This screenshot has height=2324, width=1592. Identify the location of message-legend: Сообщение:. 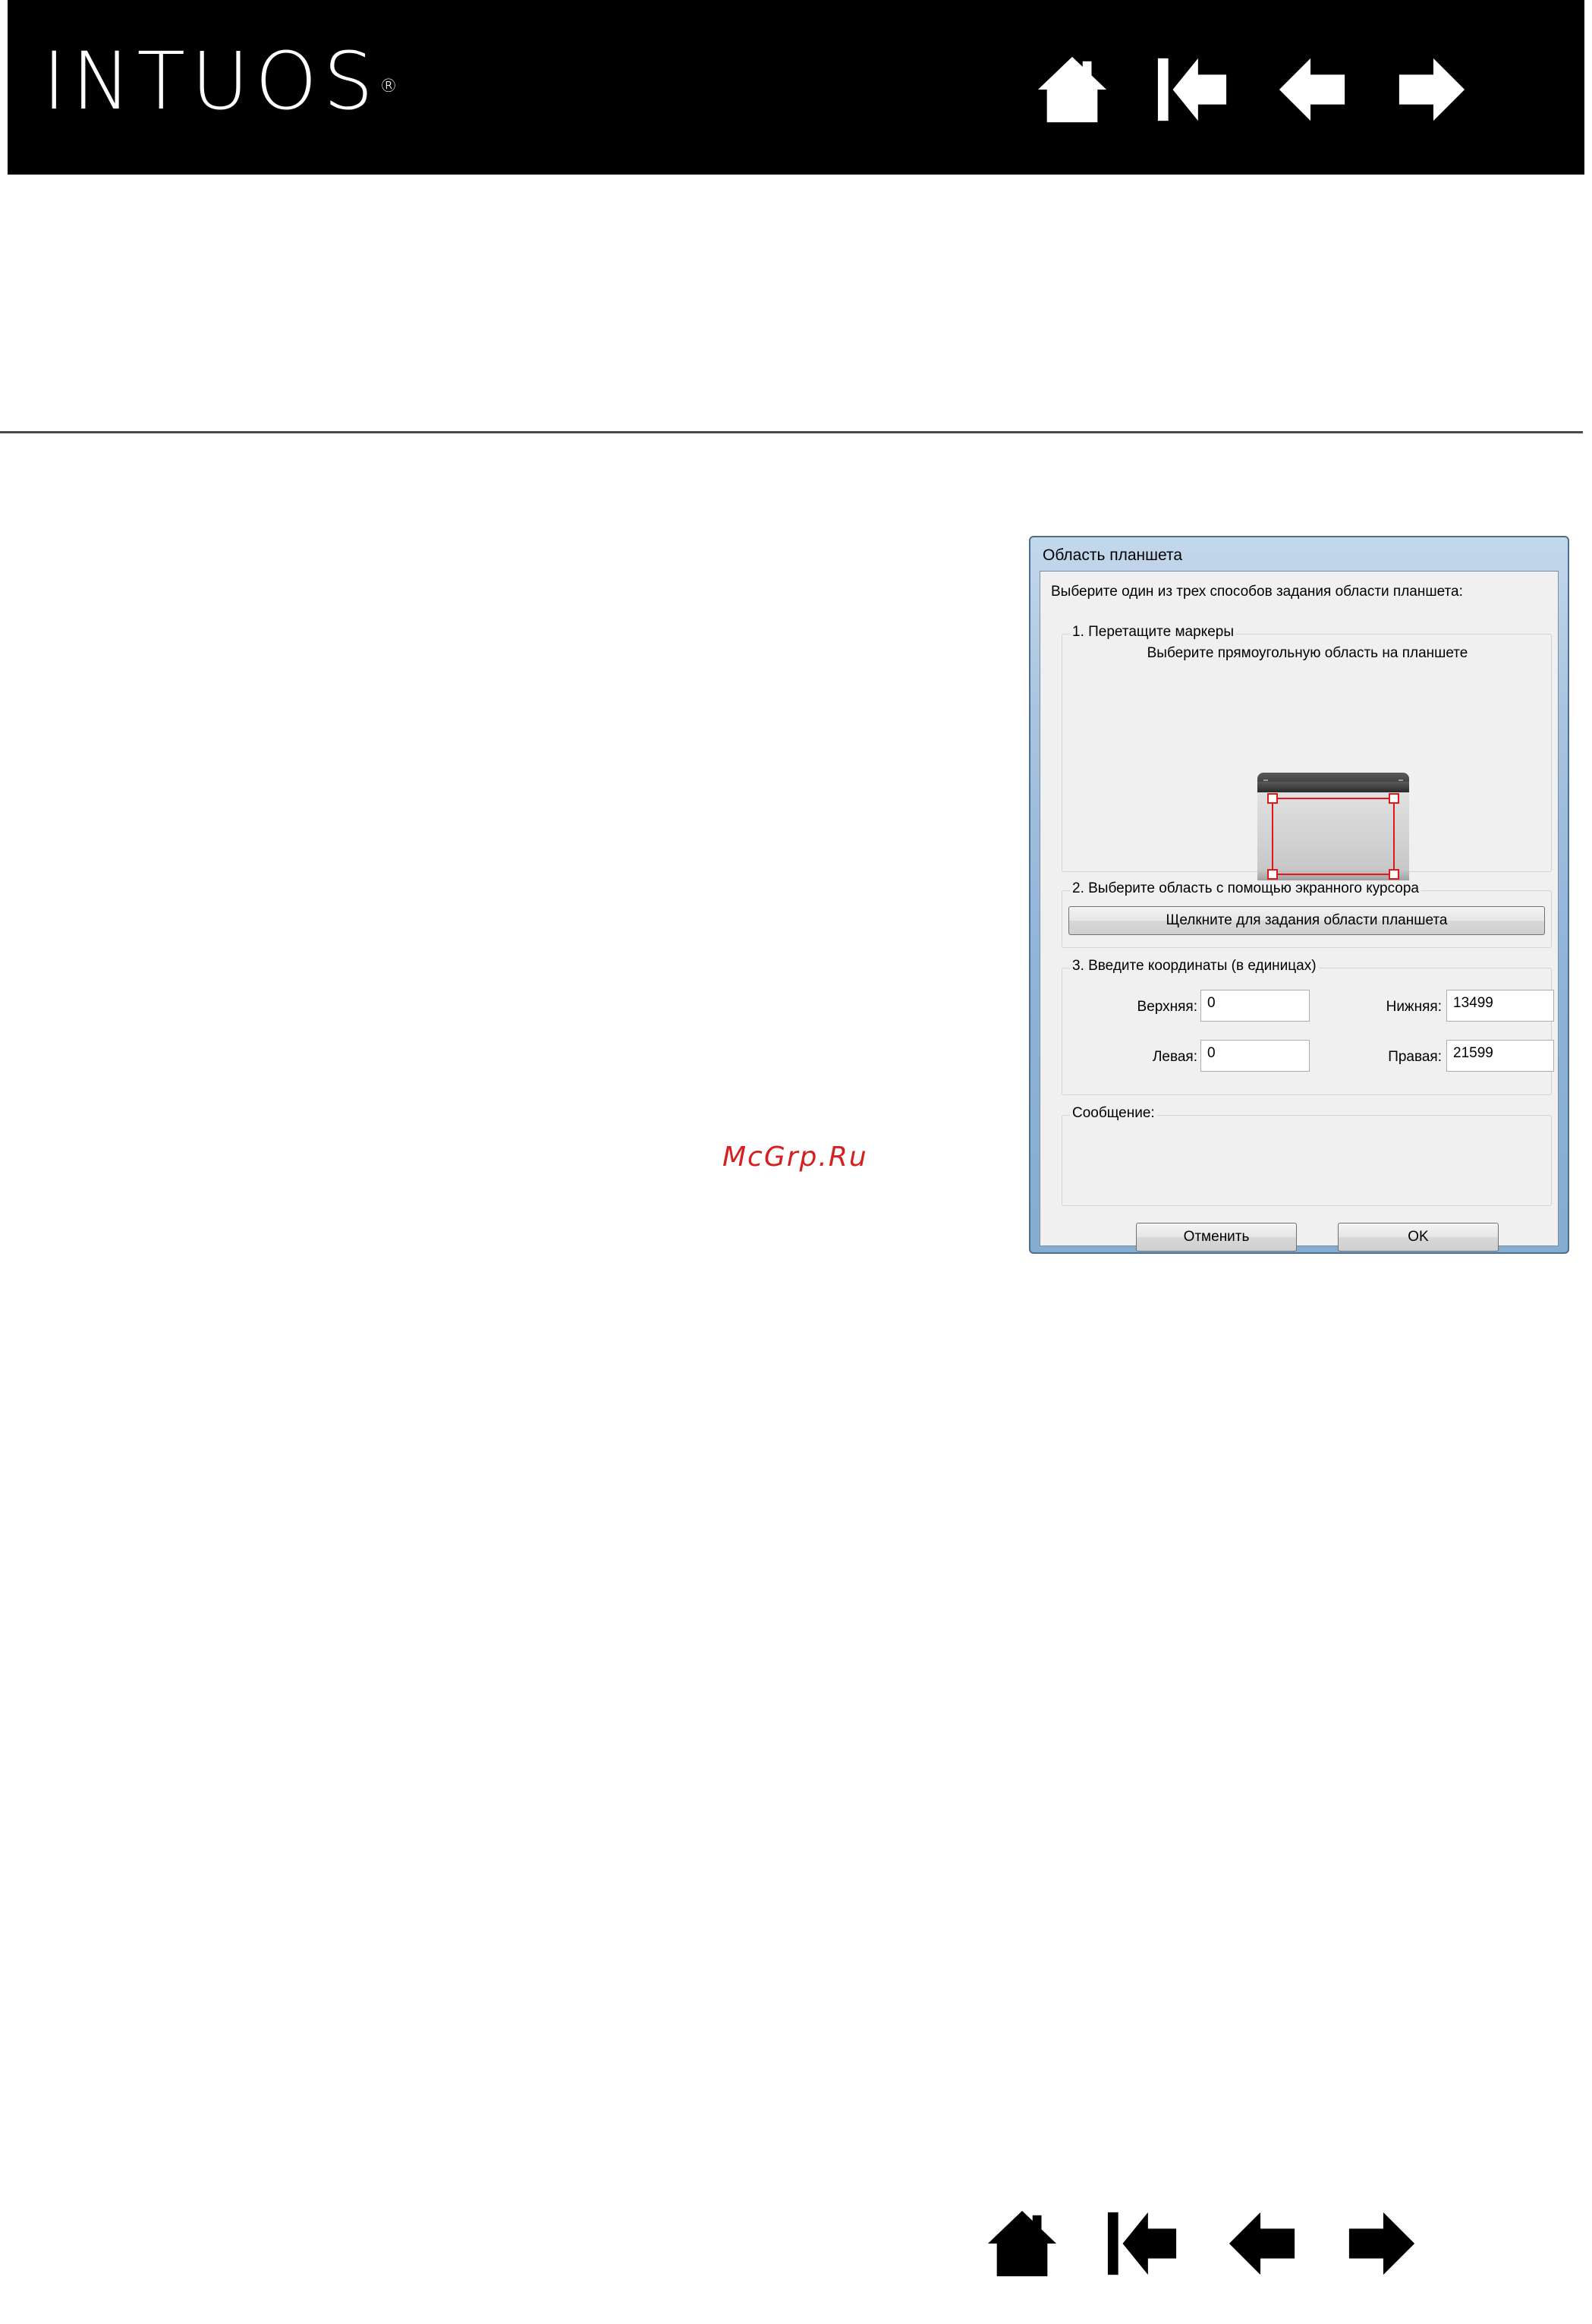
(1113, 1114).